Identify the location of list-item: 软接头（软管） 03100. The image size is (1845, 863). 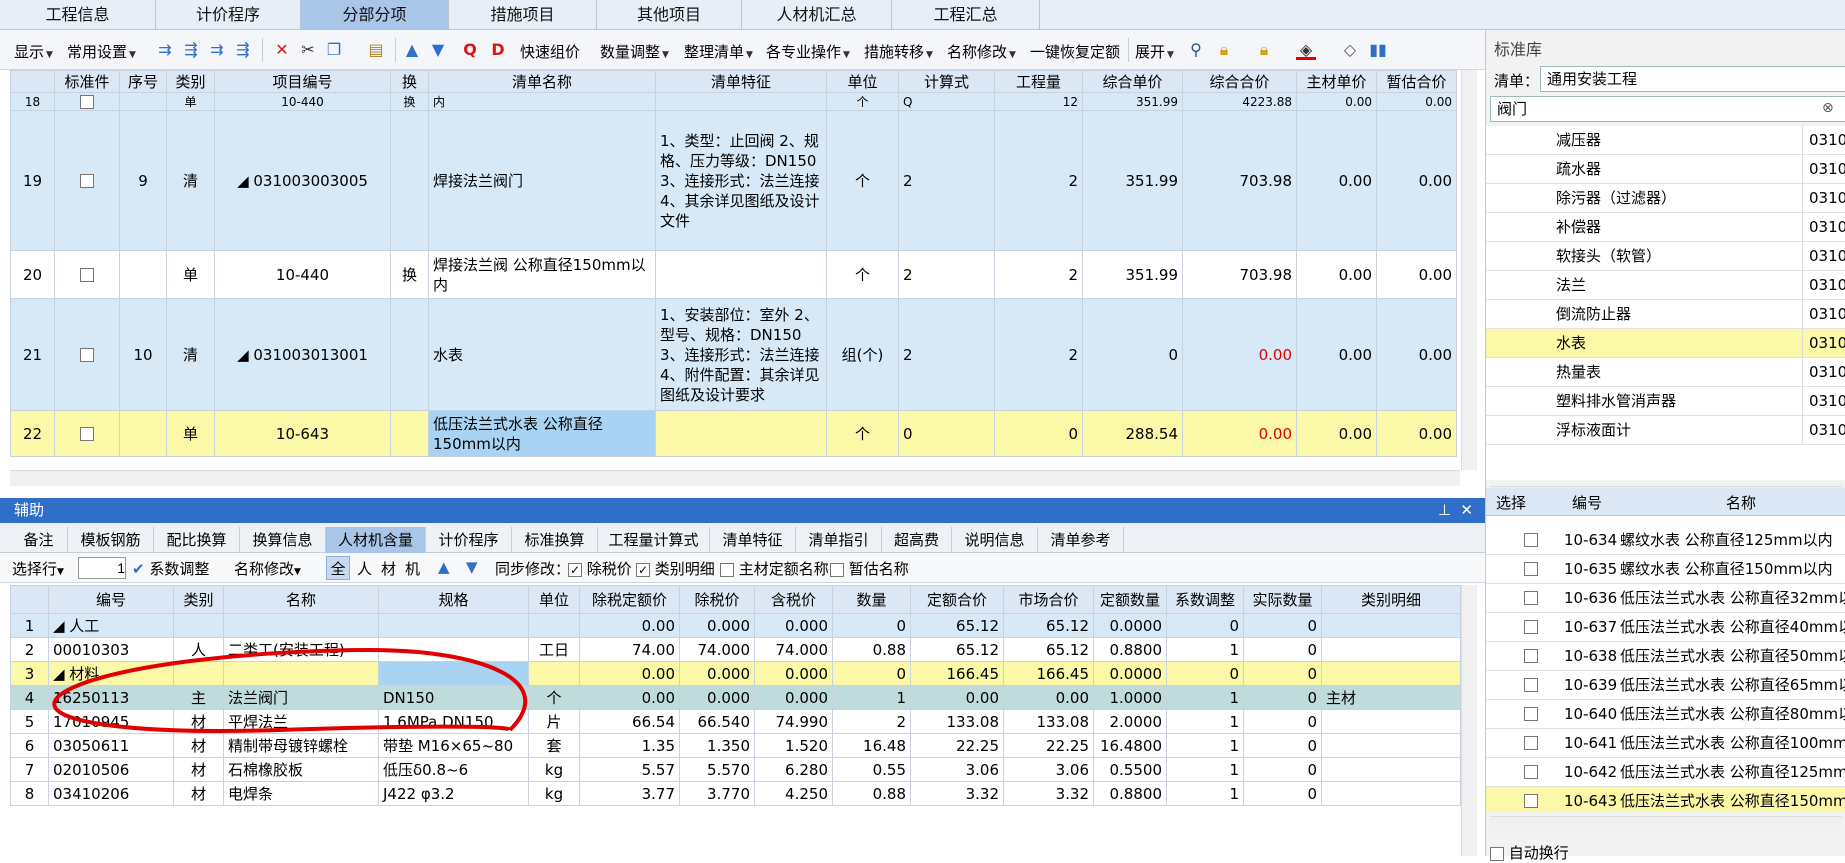
(1665, 256).